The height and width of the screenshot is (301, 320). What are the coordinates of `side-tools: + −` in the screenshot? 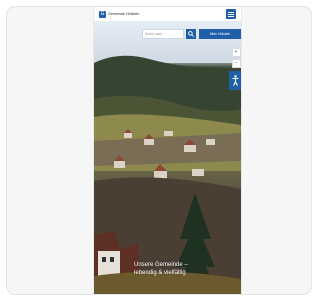 It's located at (236, 58).